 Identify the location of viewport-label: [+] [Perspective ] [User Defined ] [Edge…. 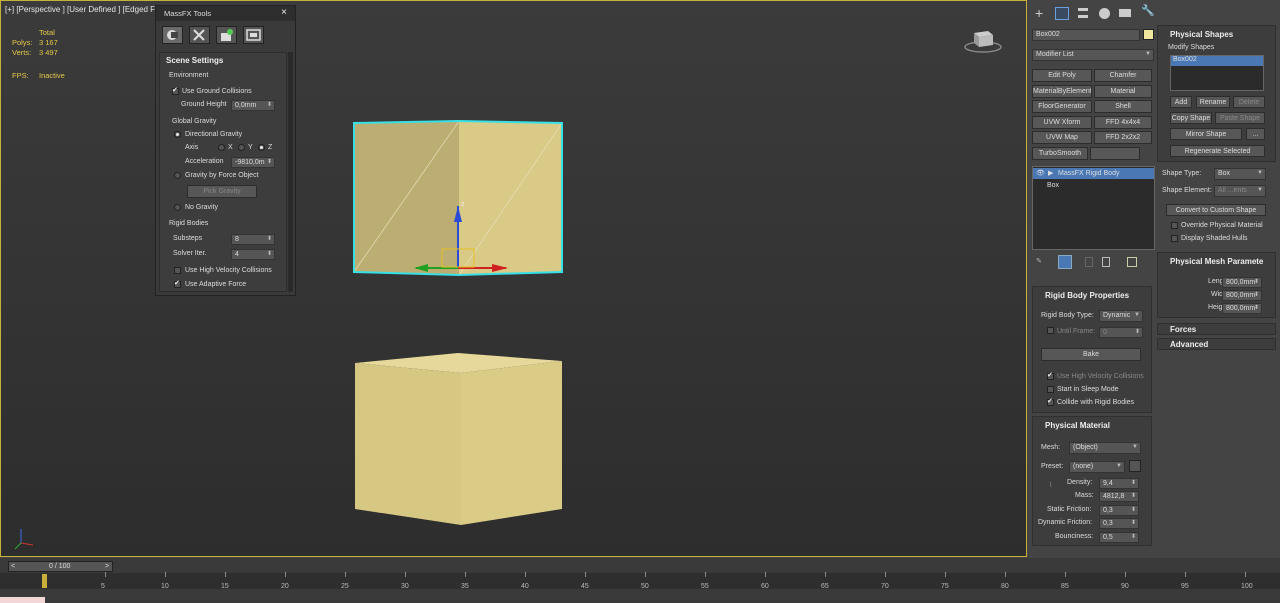
(82, 9).